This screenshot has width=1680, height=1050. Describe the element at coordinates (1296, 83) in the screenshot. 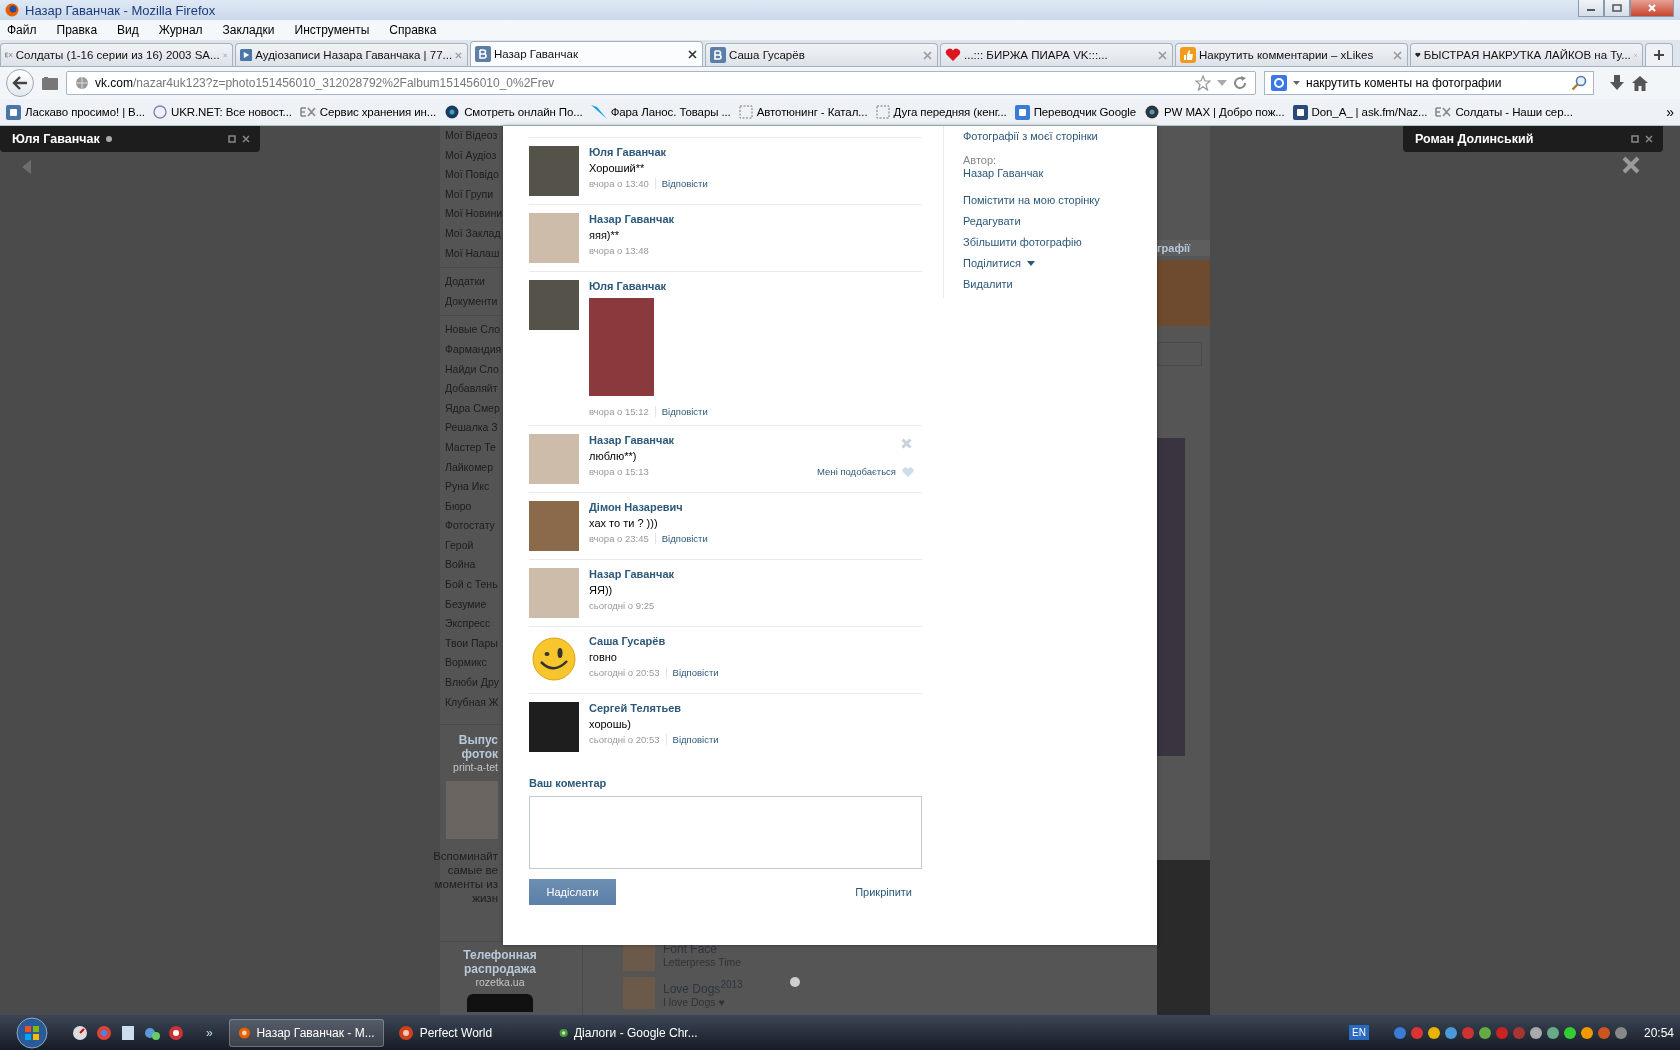

I see `dropdown-icon` at that location.